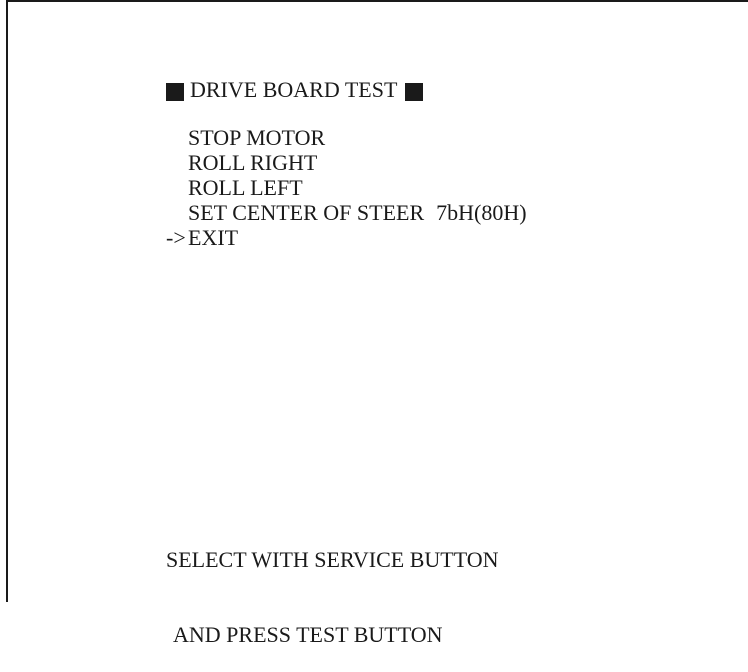 This screenshot has width=748, height=672. I want to click on instruction-line-1: SELECT WITH SERVICE BUTTON, so click(332, 559).